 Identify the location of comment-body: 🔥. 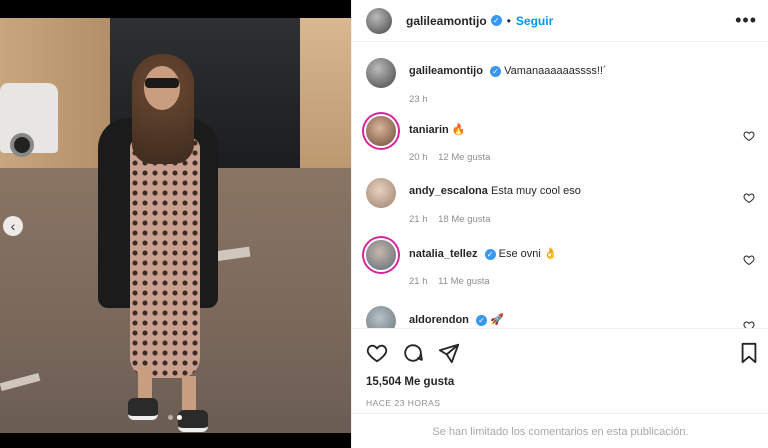
(458, 130).